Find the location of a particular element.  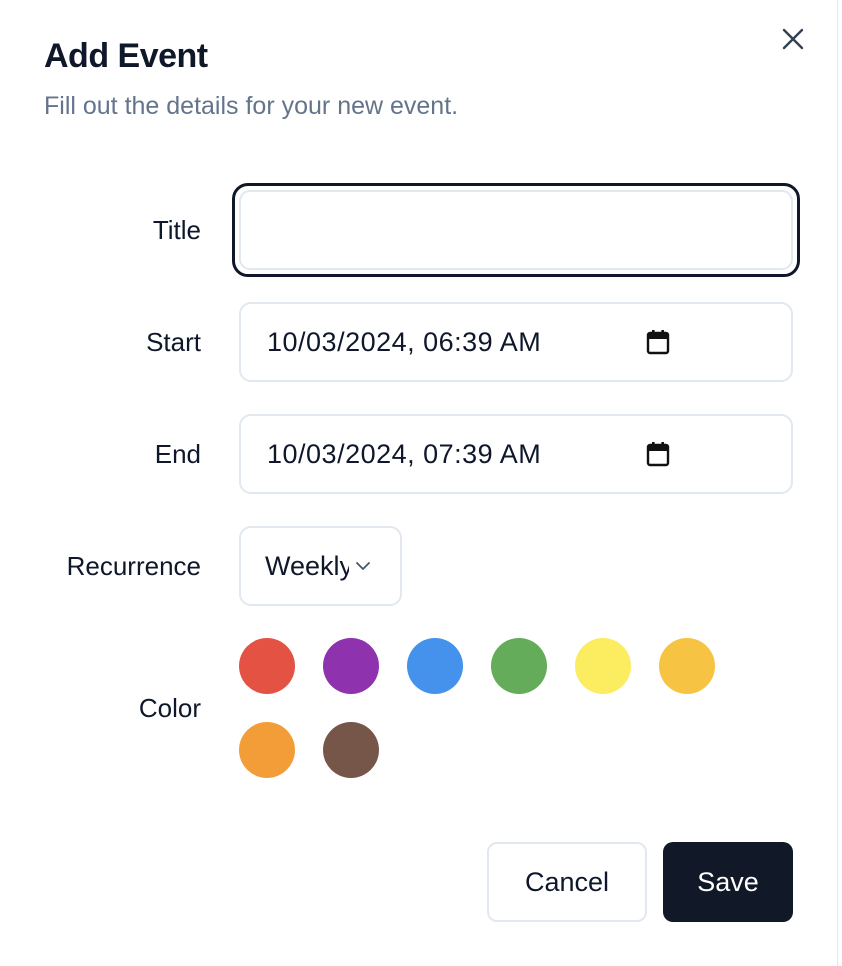

close-button is located at coordinates (793, 39).